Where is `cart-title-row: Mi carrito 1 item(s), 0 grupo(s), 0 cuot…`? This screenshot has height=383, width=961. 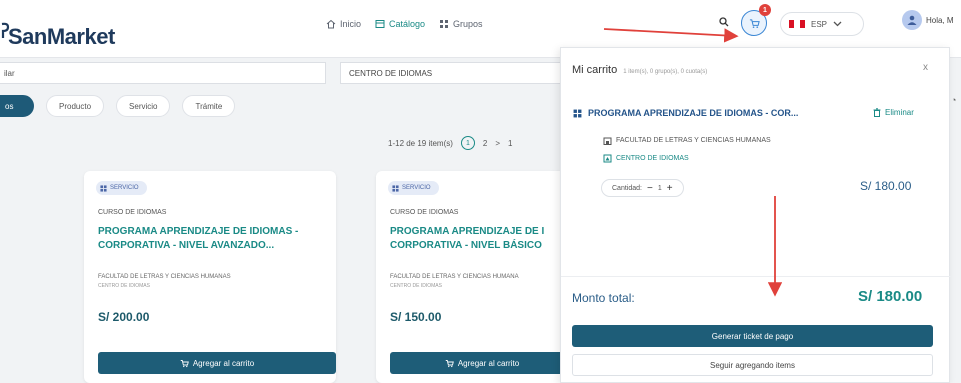
cart-title-row: Mi carrito 1 item(s), 0 grupo(s), 0 cuot… is located at coordinates (639, 70).